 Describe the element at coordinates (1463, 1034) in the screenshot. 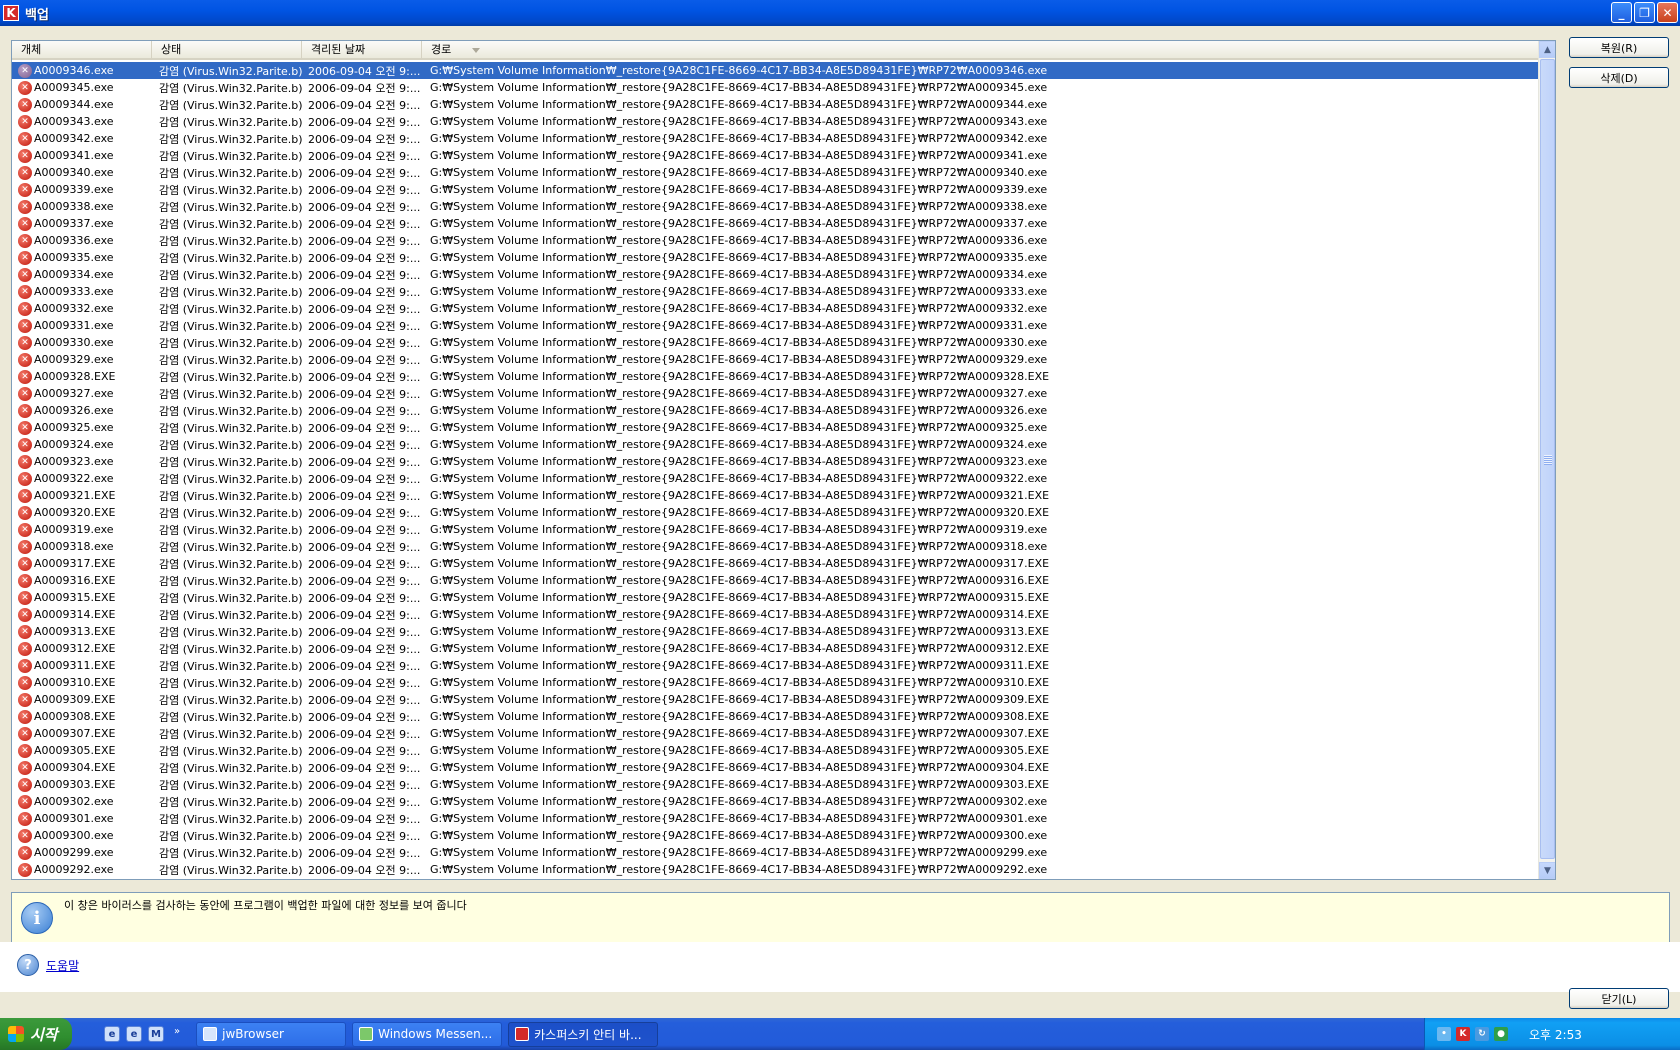

I see `tray-kaspersky-icon: K` at that location.